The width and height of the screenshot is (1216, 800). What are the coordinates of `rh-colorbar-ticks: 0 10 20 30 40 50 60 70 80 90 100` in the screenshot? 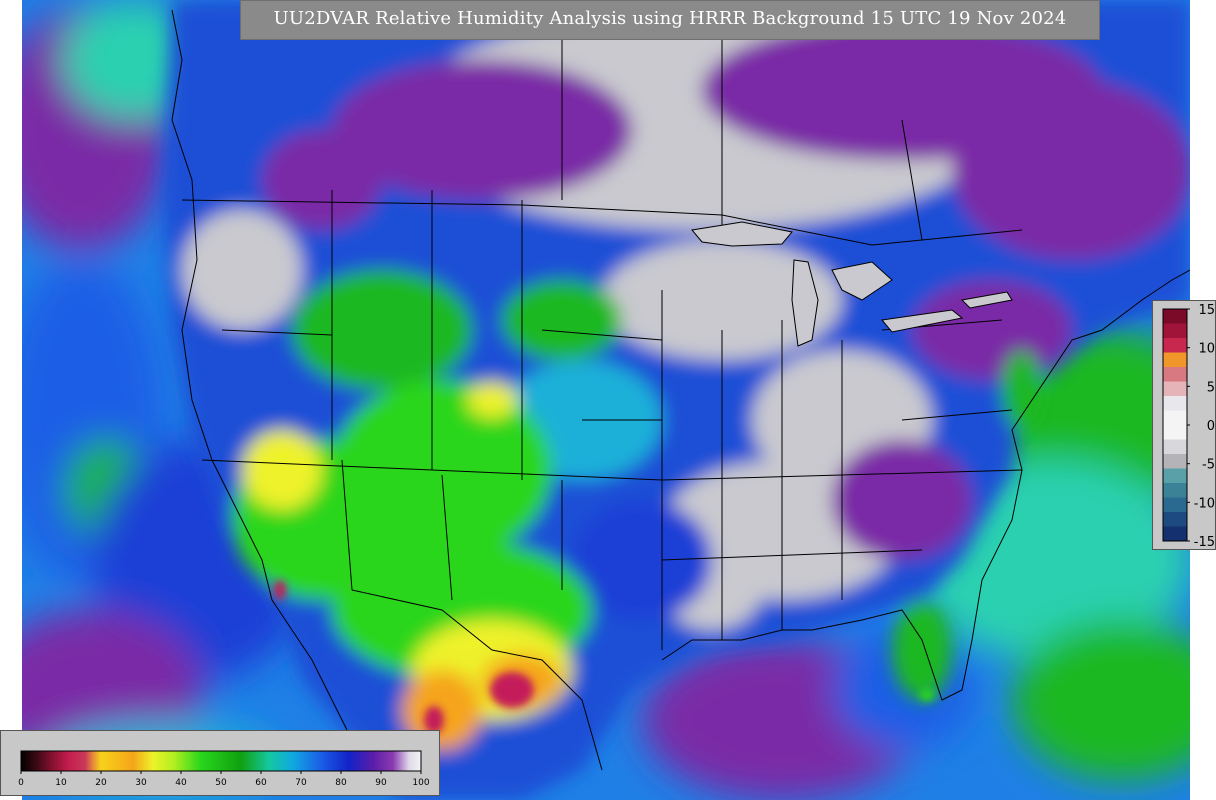 It's located at (224, 779).